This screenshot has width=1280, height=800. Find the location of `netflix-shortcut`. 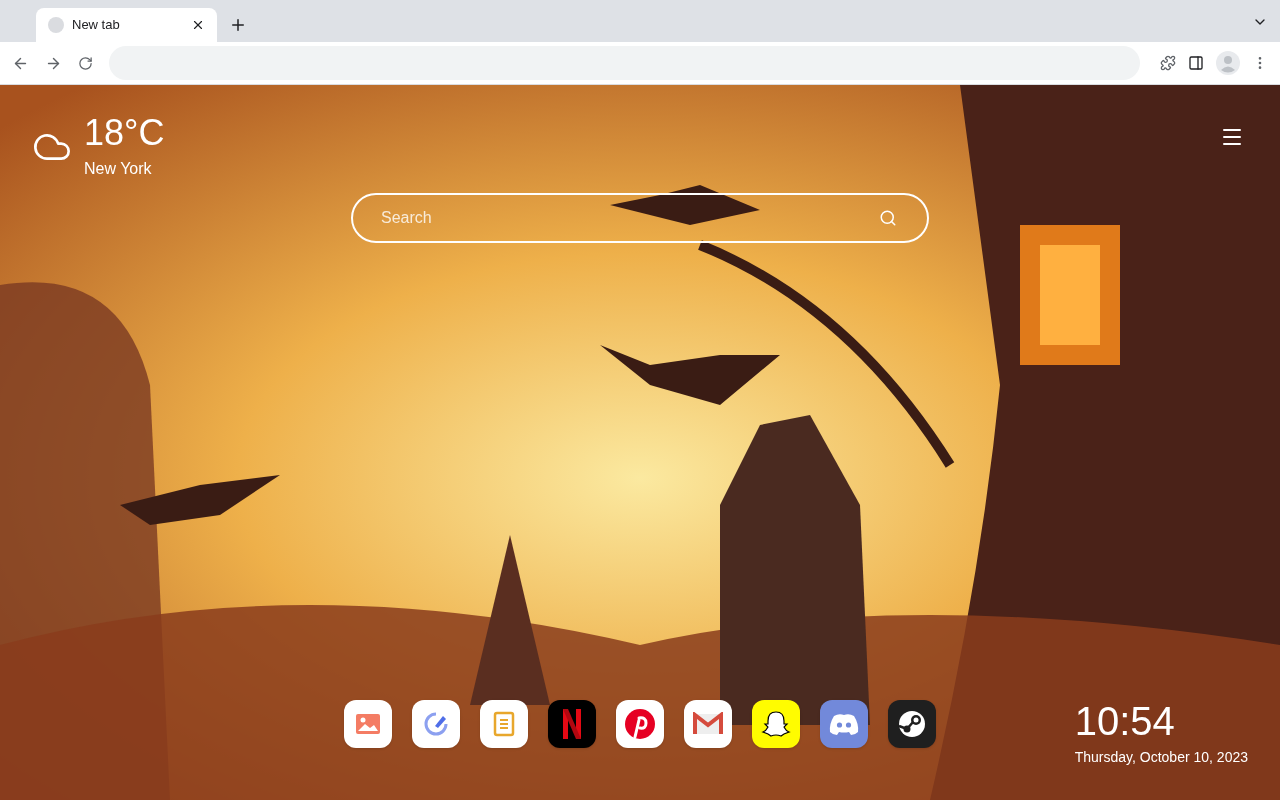

netflix-shortcut is located at coordinates (572, 724).